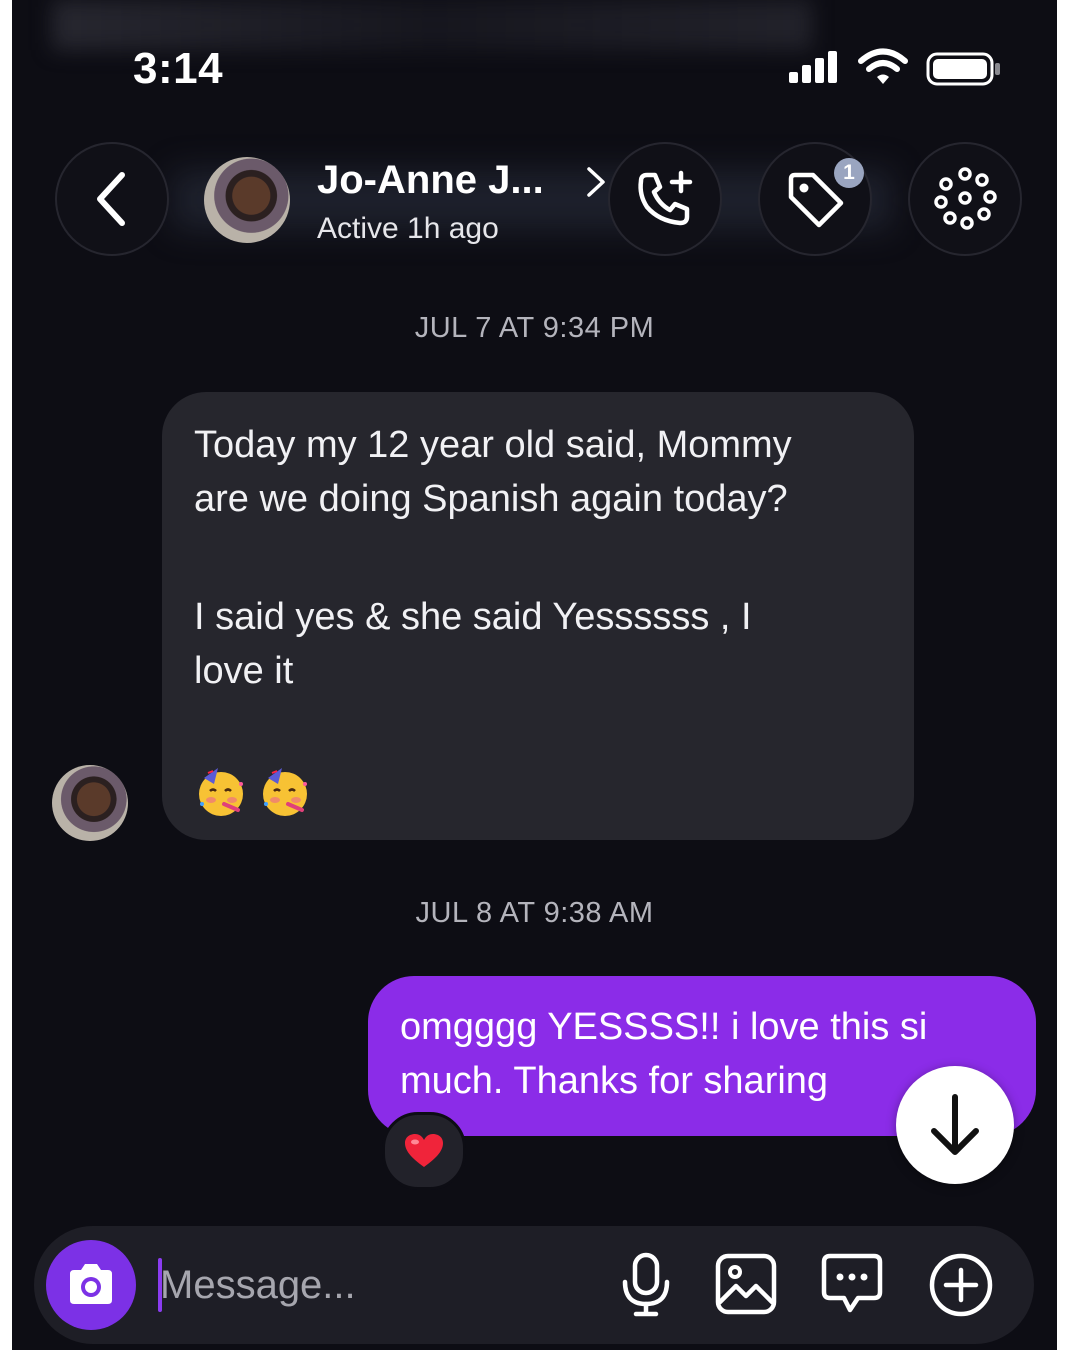  I want to click on call-add-button, so click(665, 199).